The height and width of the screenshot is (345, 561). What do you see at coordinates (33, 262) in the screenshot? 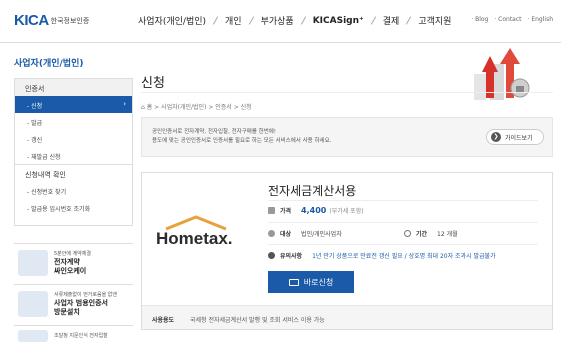
I see `laptop-icon` at bounding box center [33, 262].